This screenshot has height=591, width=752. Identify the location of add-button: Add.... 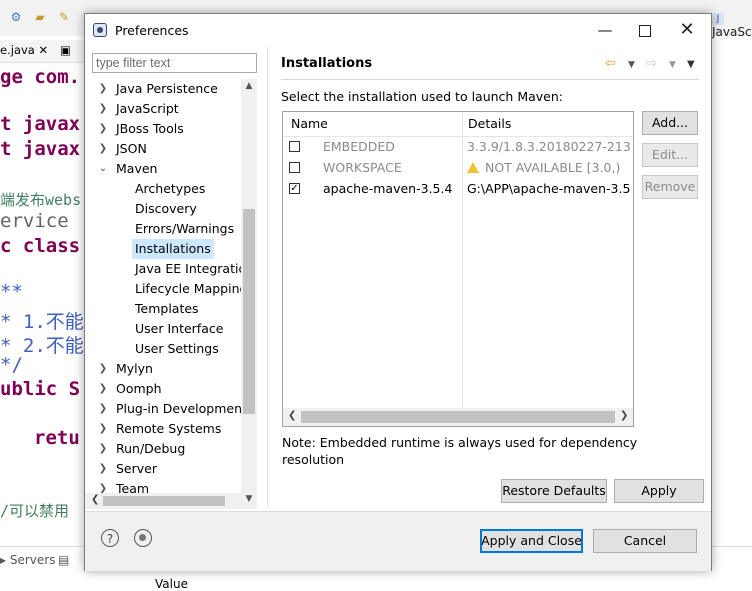
(670, 123).